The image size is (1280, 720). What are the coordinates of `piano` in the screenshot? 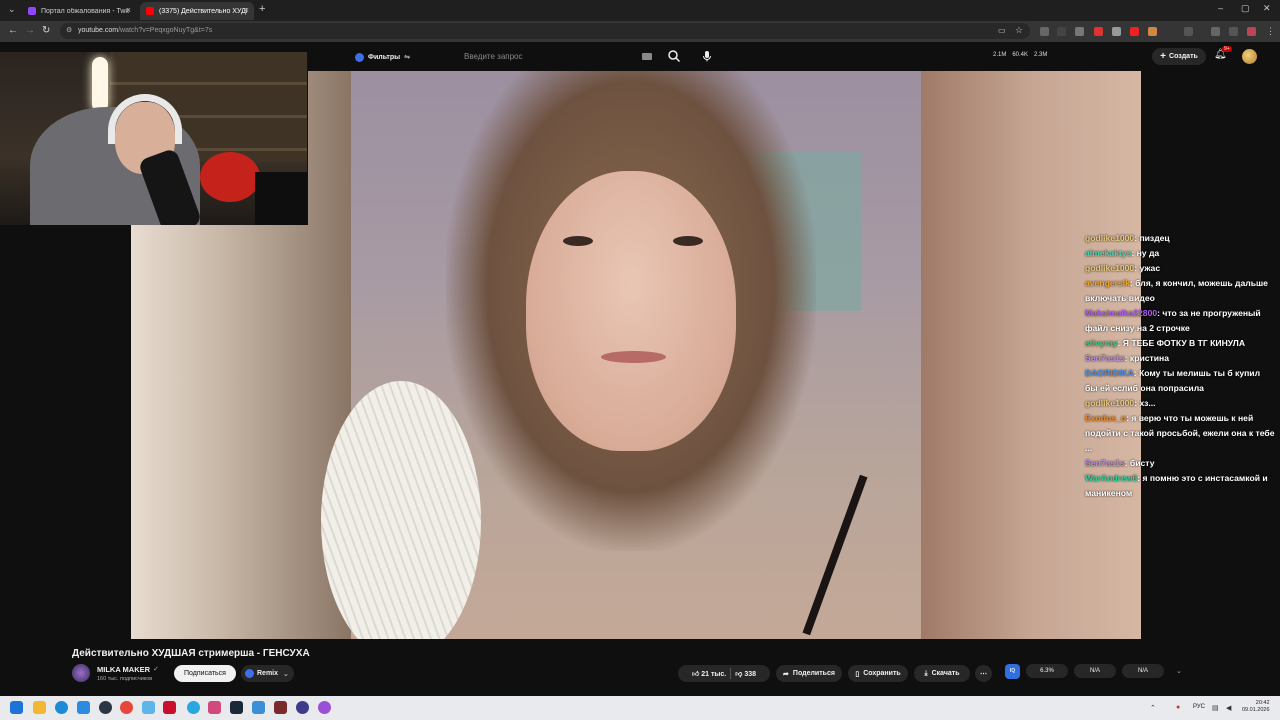 It's located at (281, 198).